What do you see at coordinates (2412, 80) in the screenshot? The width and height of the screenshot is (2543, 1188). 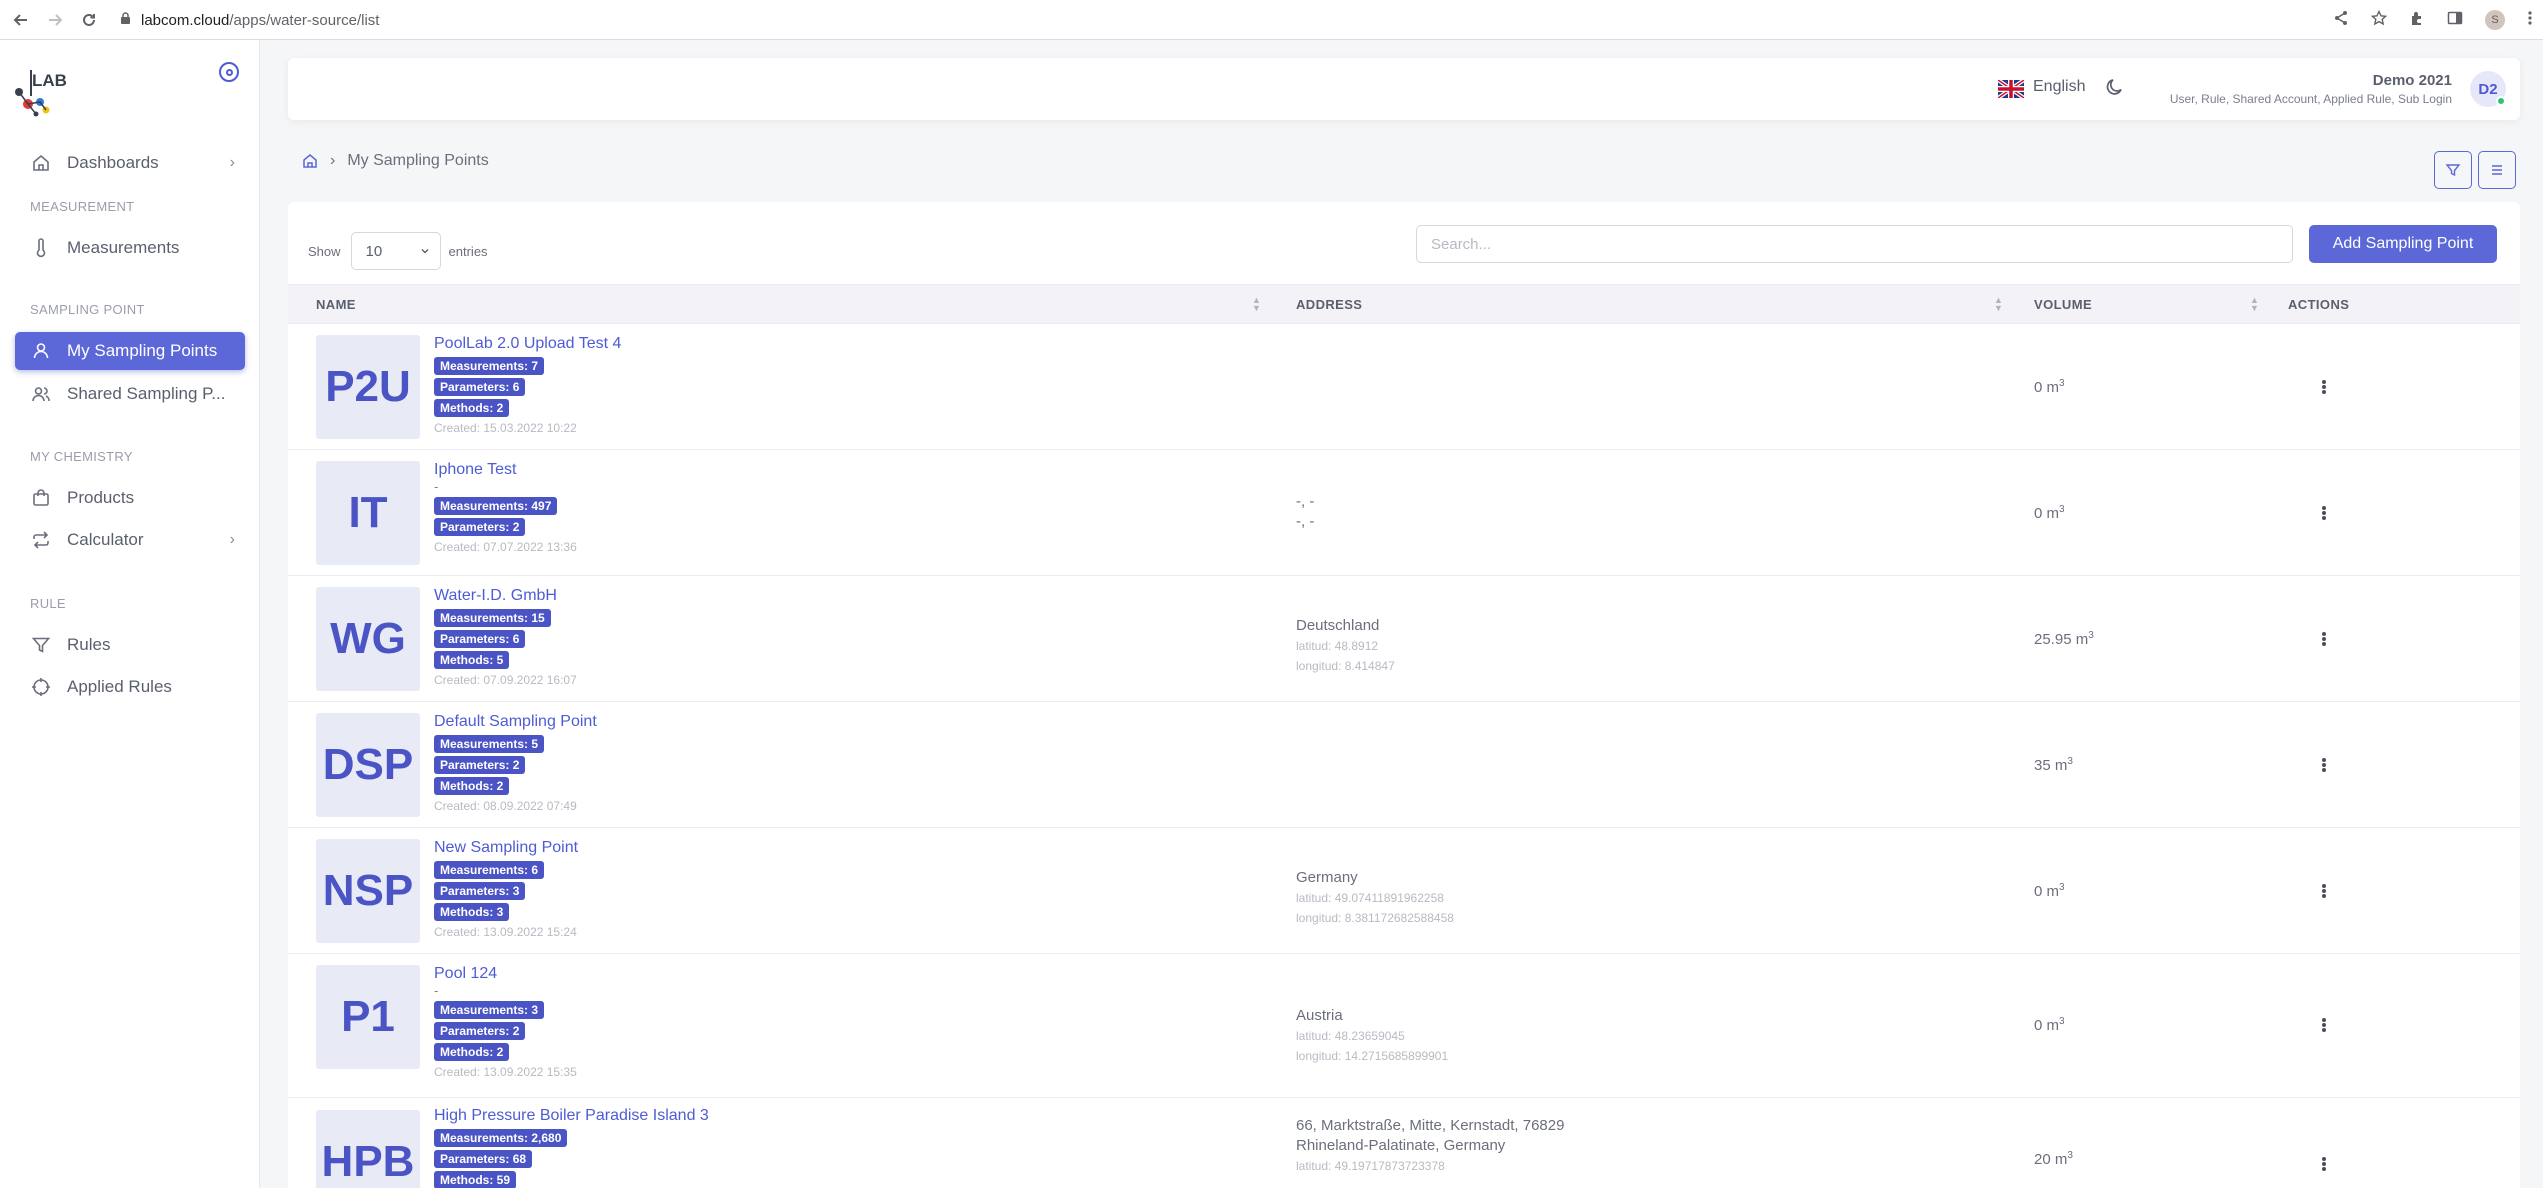 I see `user-name: Demo 2021` at bounding box center [2412, 80].